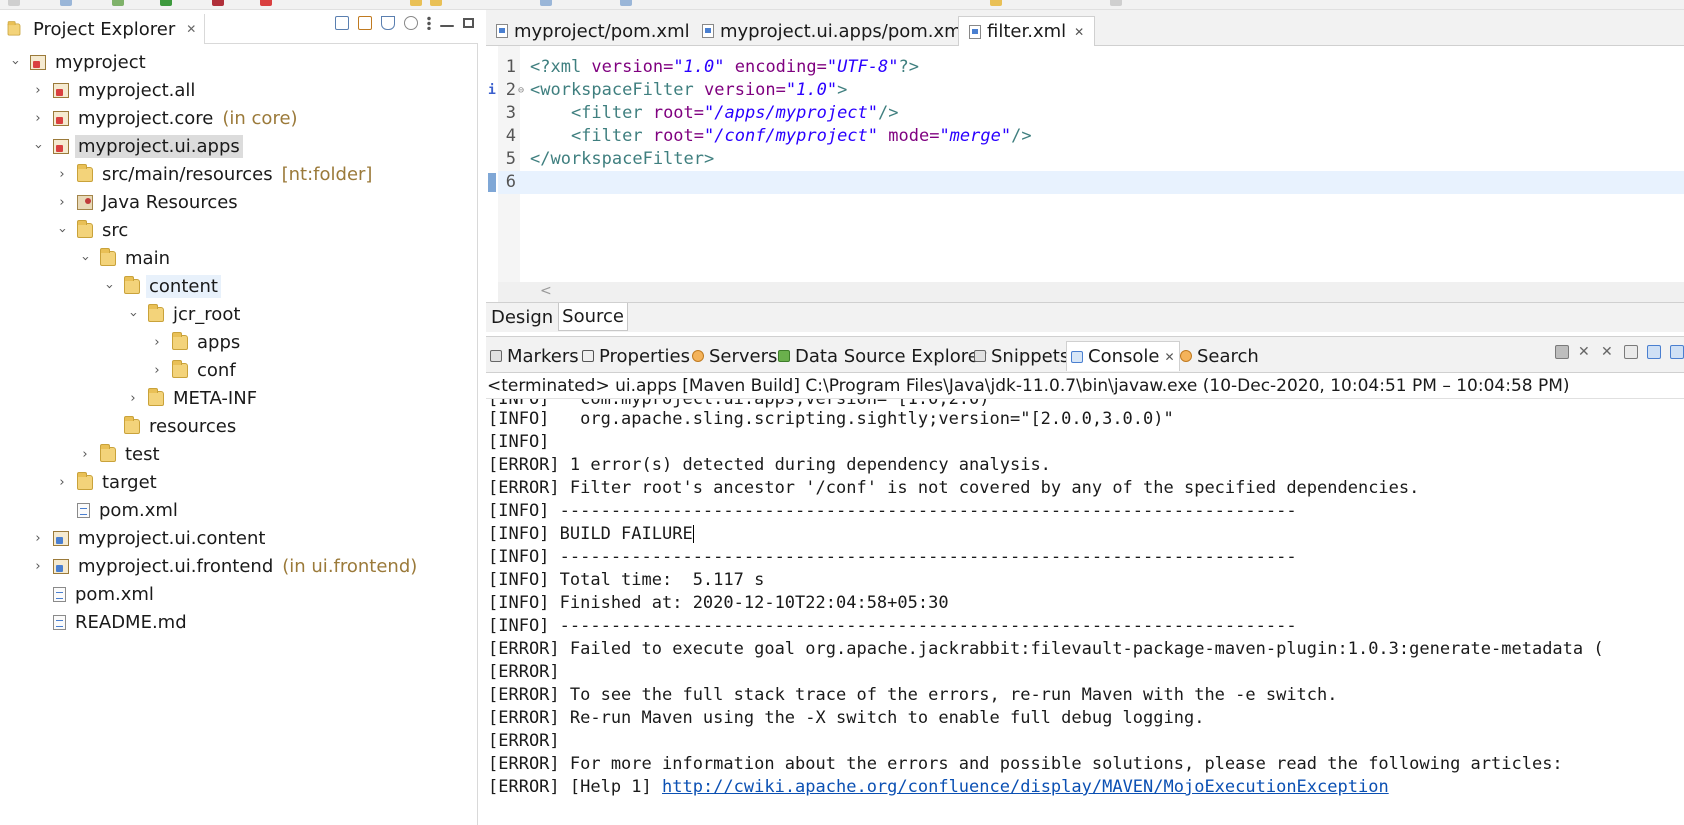 The height and width of the screenshot is (825, 1684). Describe the element at coordinates (429, 23) in the screenshot. I see `view-menu-icon` at that location.